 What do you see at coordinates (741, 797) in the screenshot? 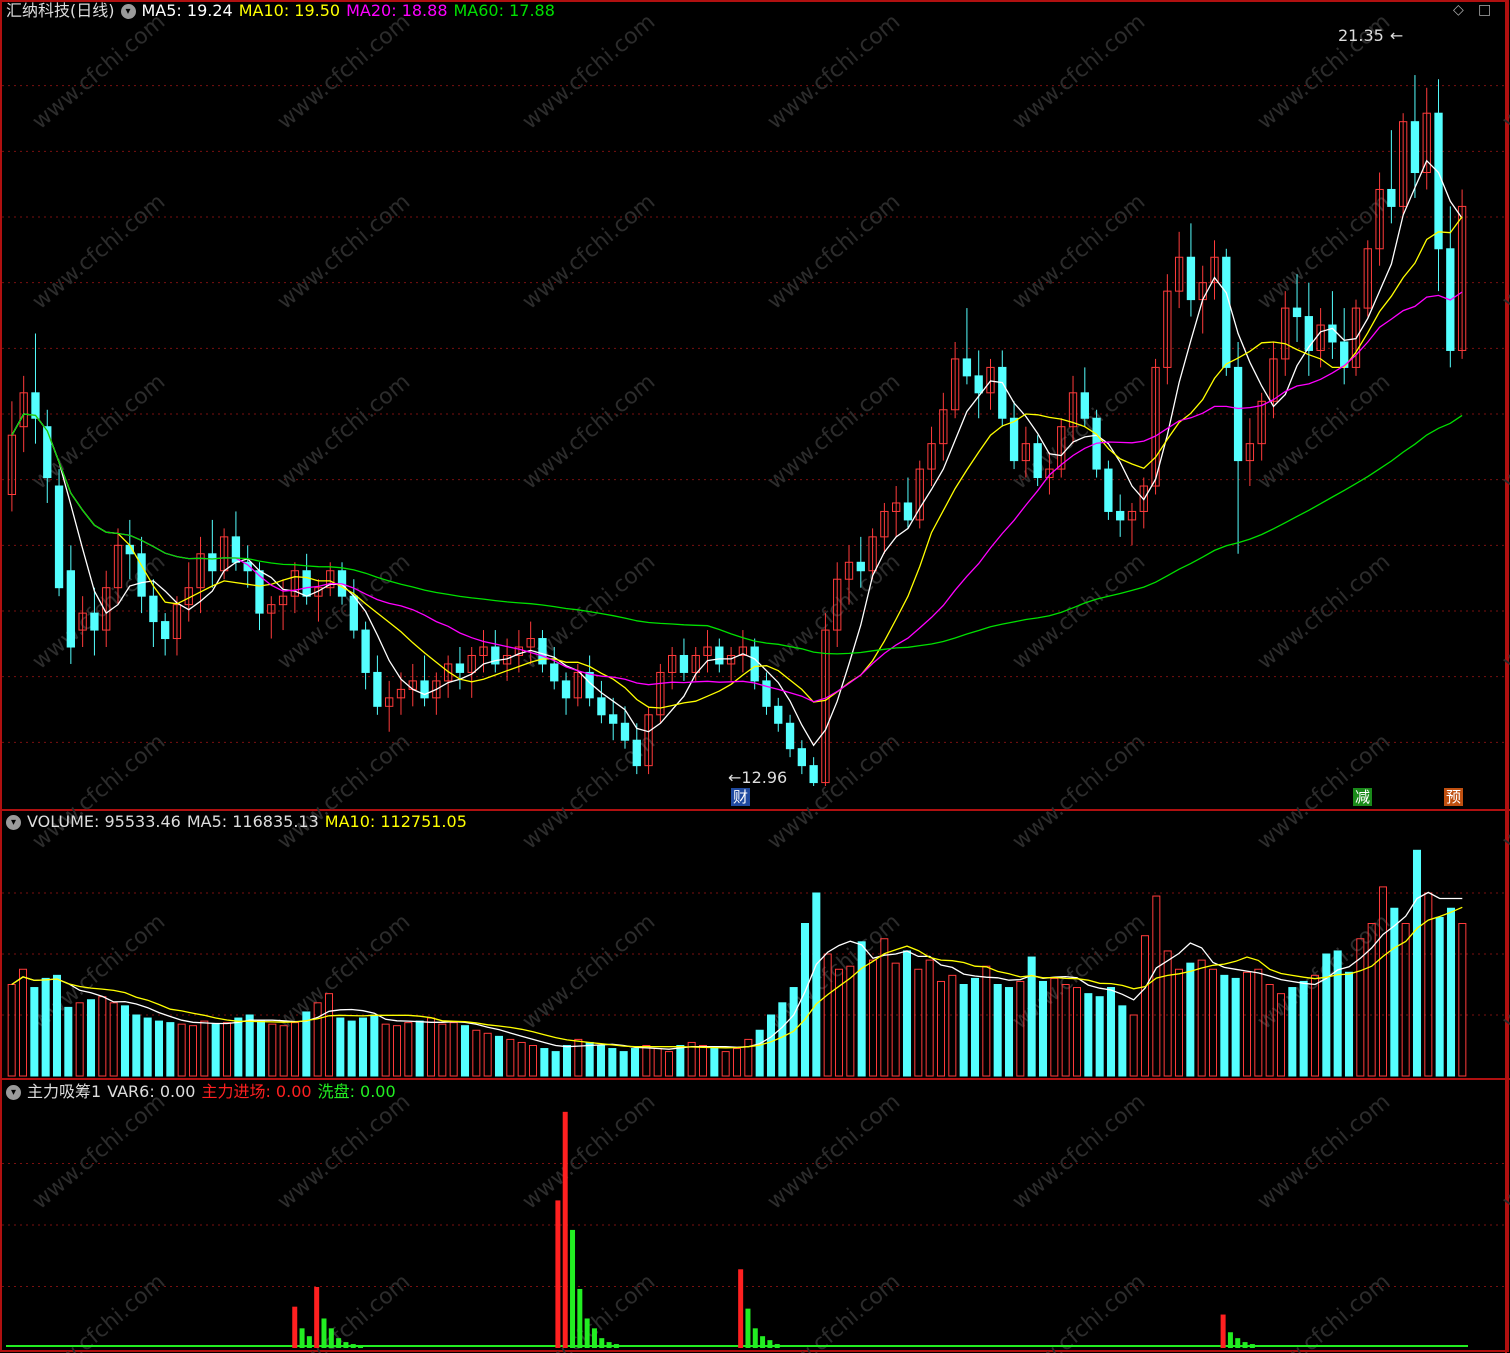
I see `financial-report-tag: 财` at bounding box center [741, 797].